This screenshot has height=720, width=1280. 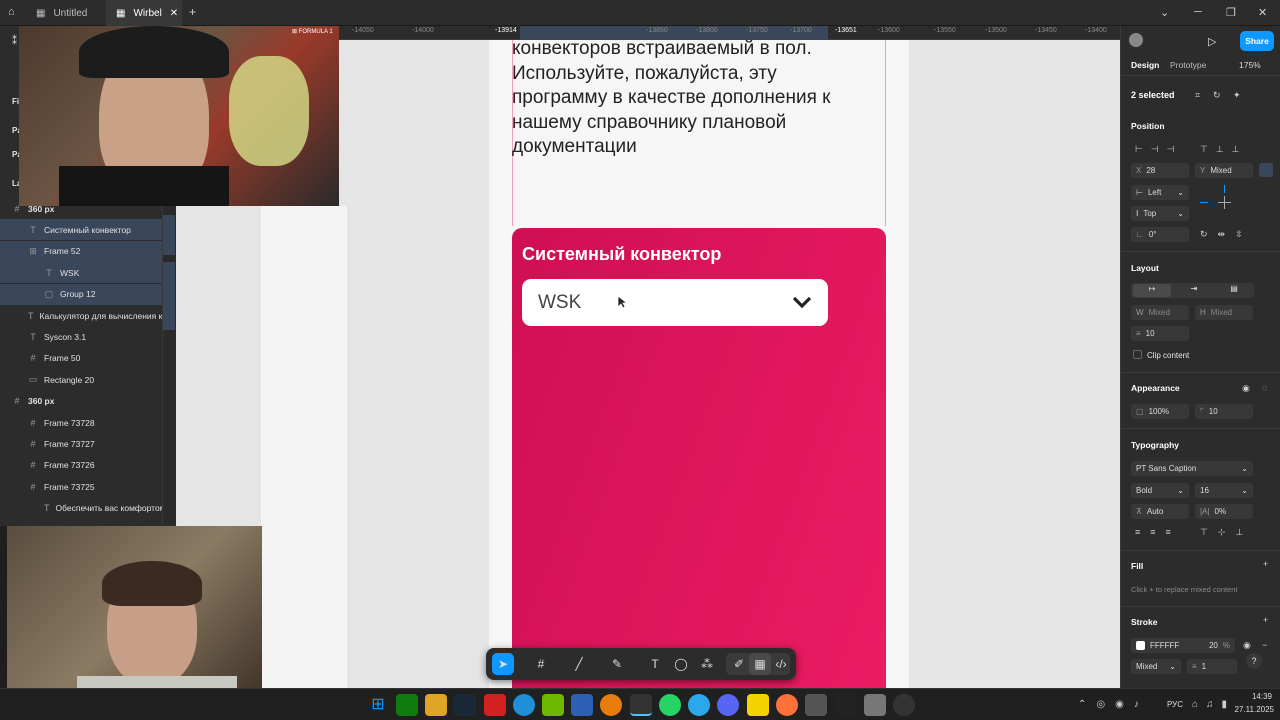 I want to click on avatar, so click(x=1136, y=40).